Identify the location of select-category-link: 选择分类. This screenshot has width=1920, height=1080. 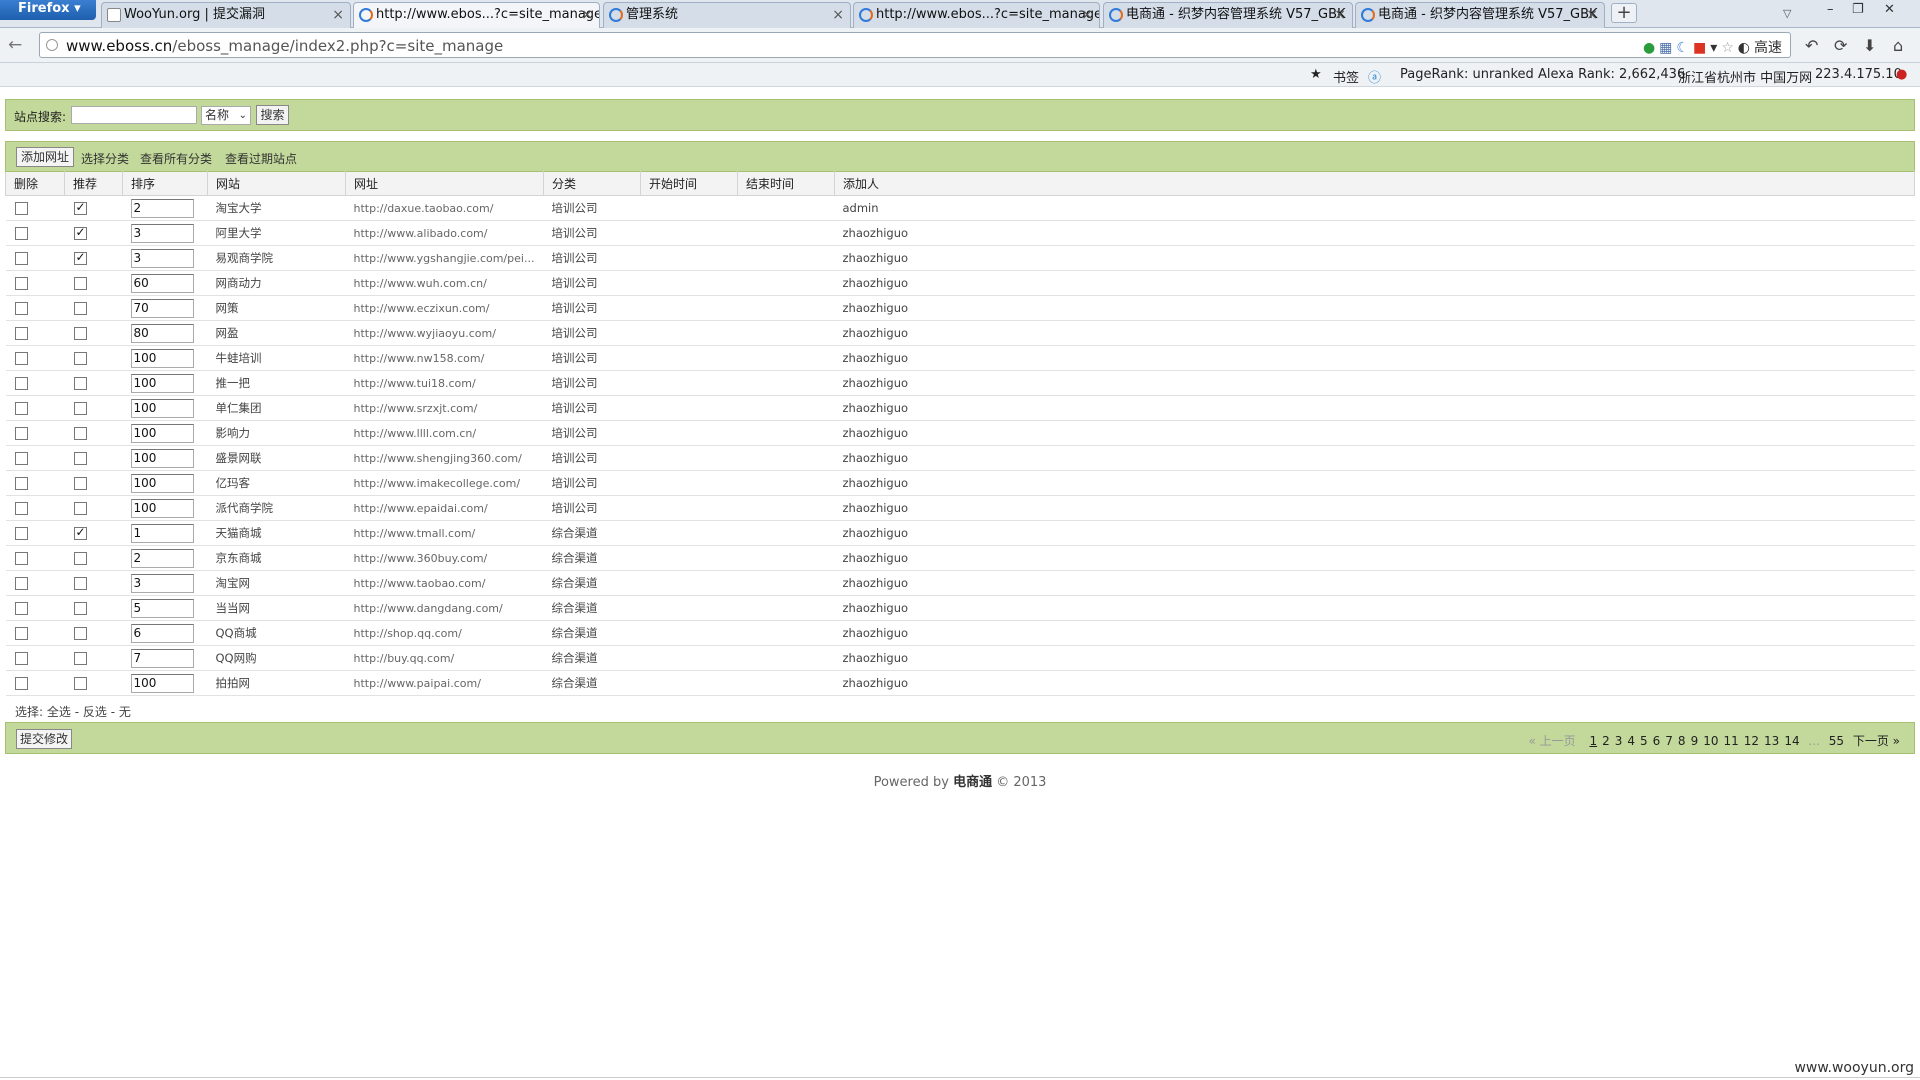
(105, 158).